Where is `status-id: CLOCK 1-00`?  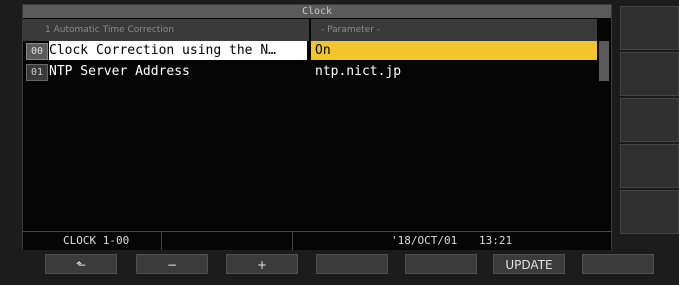 status-id: CLOCK 1-00 is located at coordinates (96, 240).